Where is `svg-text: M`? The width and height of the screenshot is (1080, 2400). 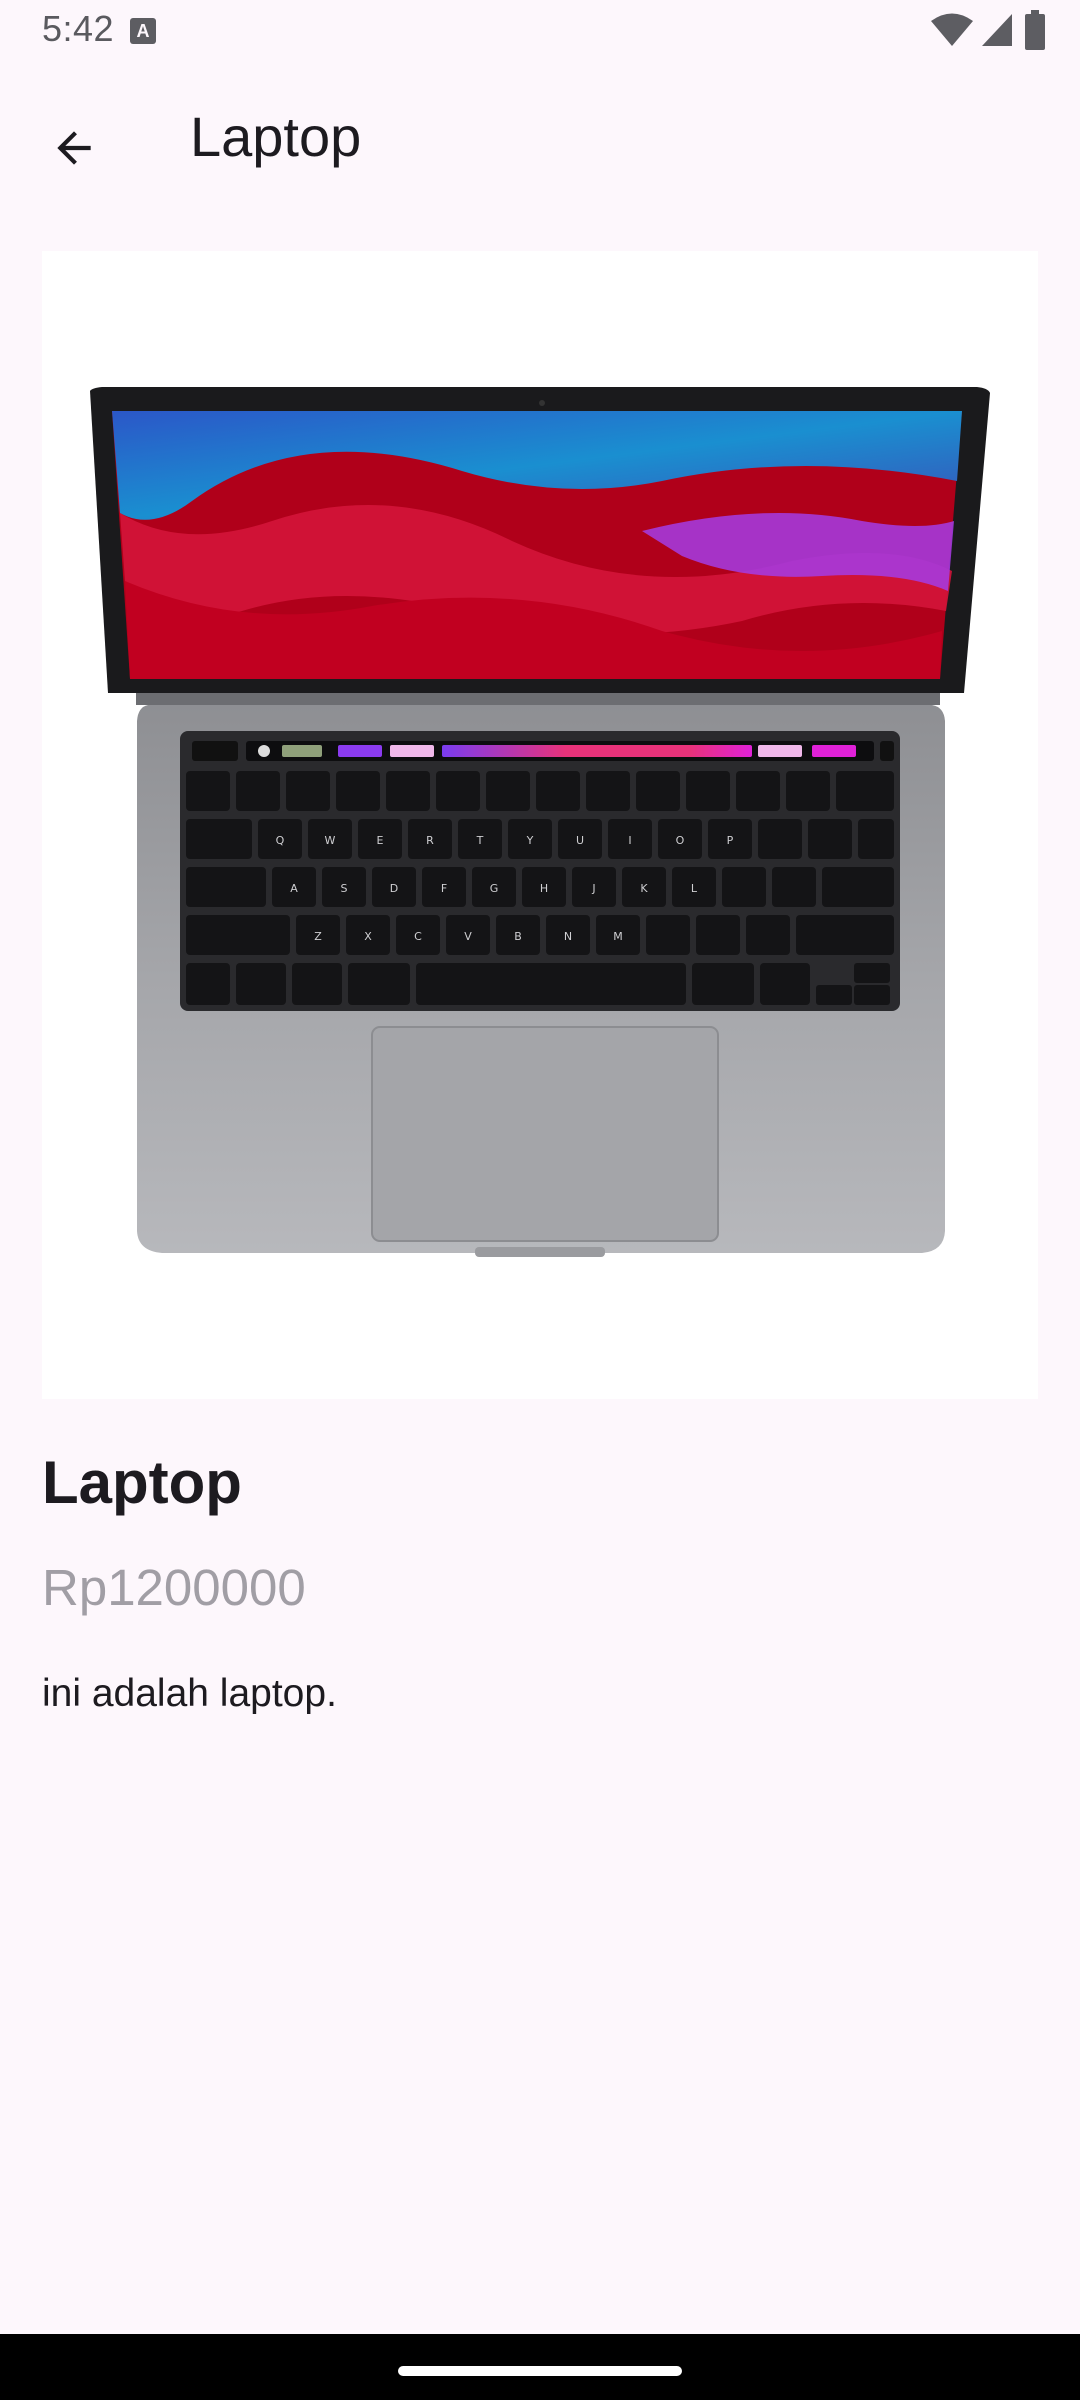 svg-text: M is located at coordinates (618, 936).